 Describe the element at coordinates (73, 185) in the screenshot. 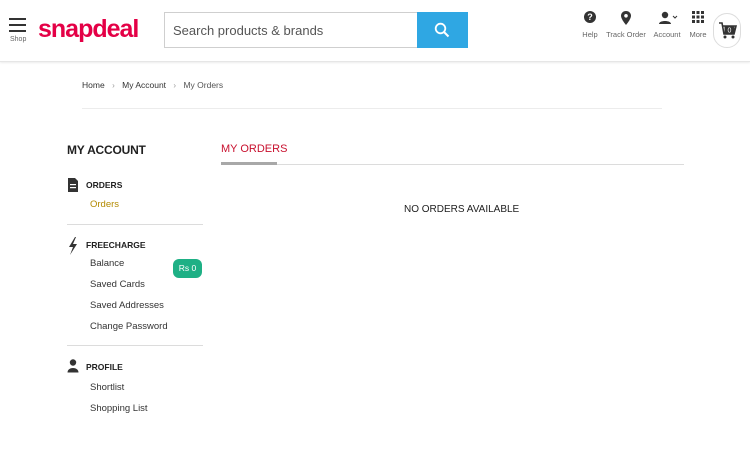

I see `document-icon` at that location.